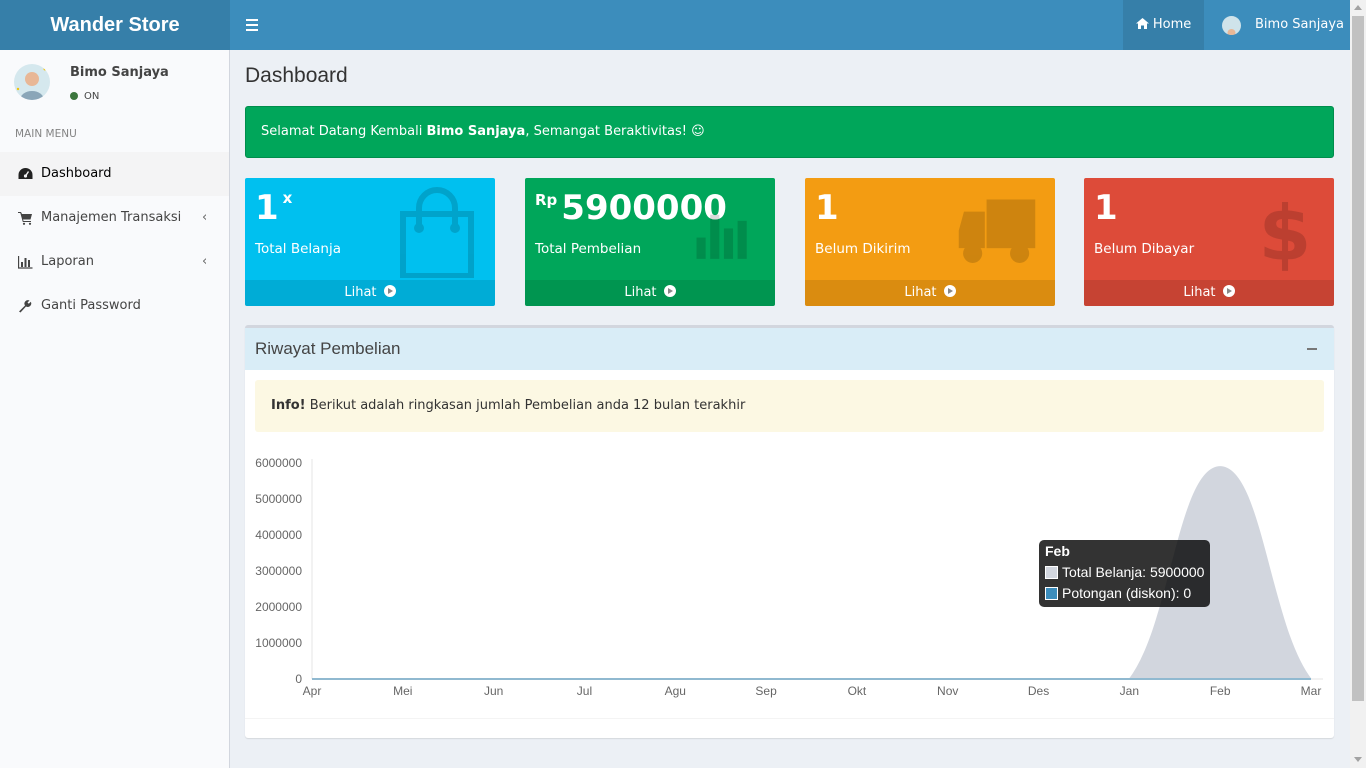 This screenshot has height=768, width=1366. I want to click on x-tick-label: Des, so click(1038, 691).